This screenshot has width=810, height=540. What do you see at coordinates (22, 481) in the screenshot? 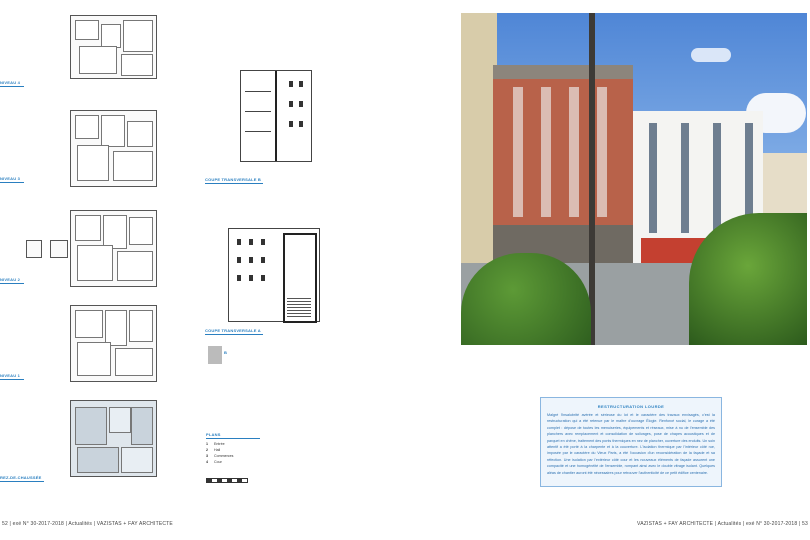
I see `ground-floor-underline` at bounding box center [22, 481].